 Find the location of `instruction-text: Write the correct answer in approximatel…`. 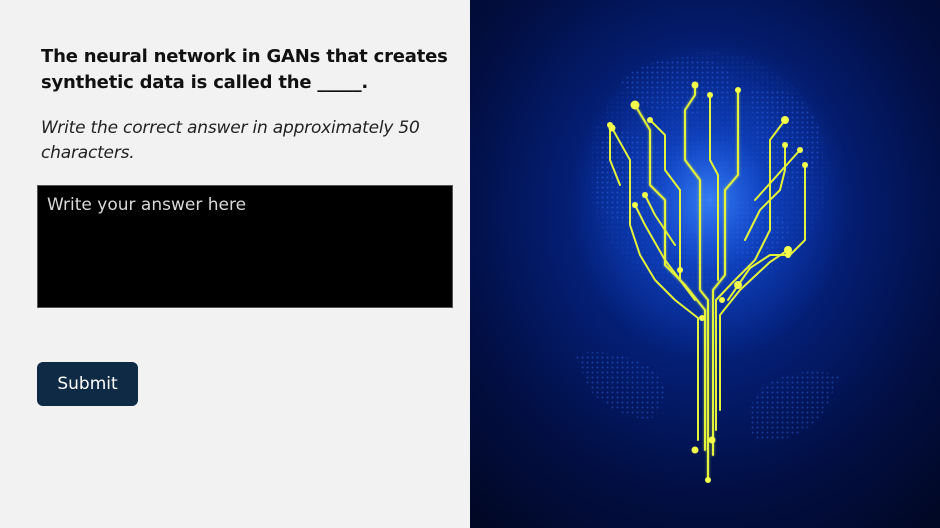

instruction-text: Write the correct answer in approximatel… is located at coordinates (230, 140).